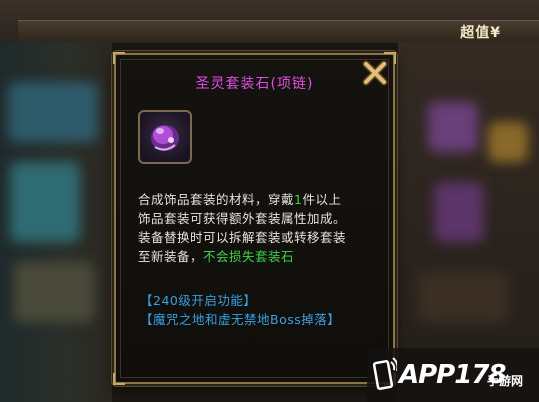  What do you see at coordinates (171, 256) in the screenshot?
I see `description-text: 至新装备，` at bounding box center [171, 256].